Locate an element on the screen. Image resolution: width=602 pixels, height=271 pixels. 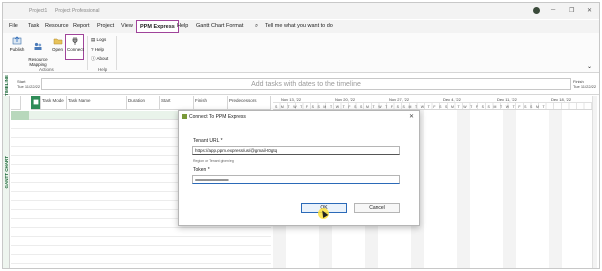
col-finish: Finish is located at coordinates (211, 103).